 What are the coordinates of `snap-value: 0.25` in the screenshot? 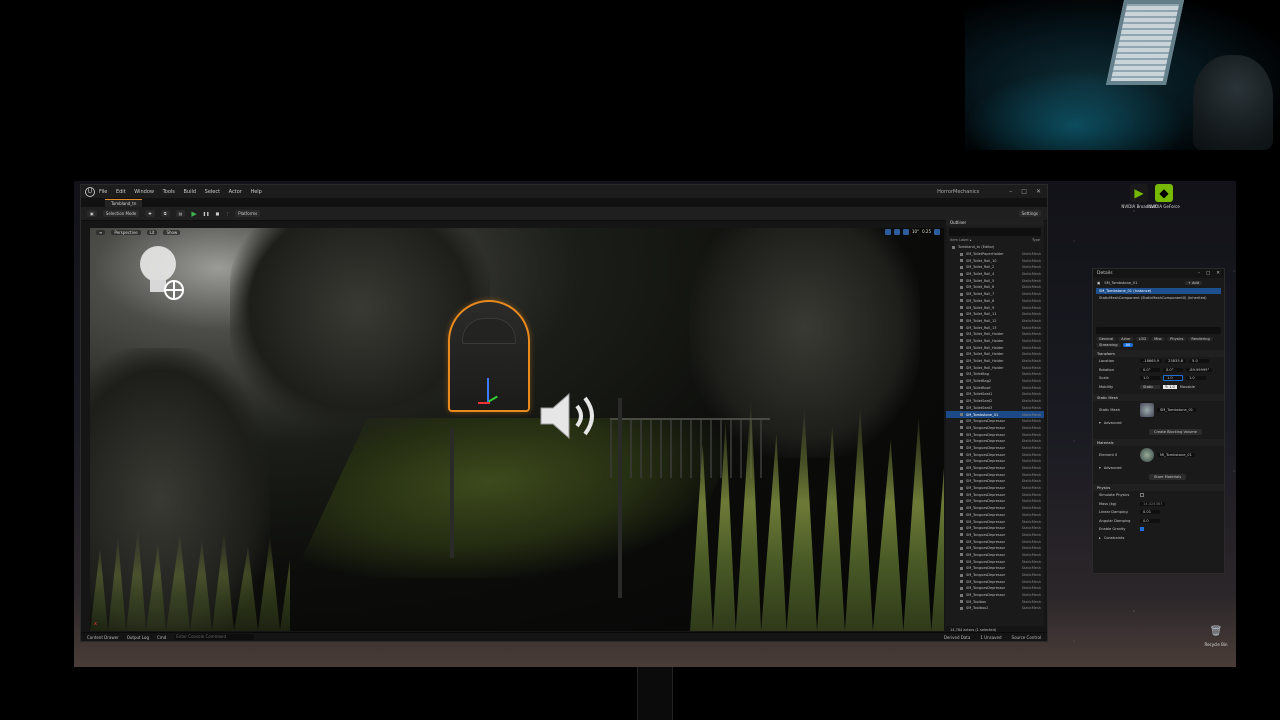 It's located at (926, 232).